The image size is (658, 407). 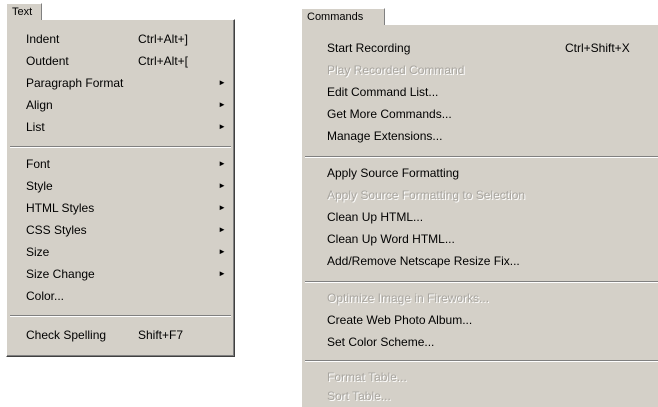 What do you see at coordinates (120, 252) in the screenshot?
I see `menu-item-size: Size ►` at bounding box center [120, 252].